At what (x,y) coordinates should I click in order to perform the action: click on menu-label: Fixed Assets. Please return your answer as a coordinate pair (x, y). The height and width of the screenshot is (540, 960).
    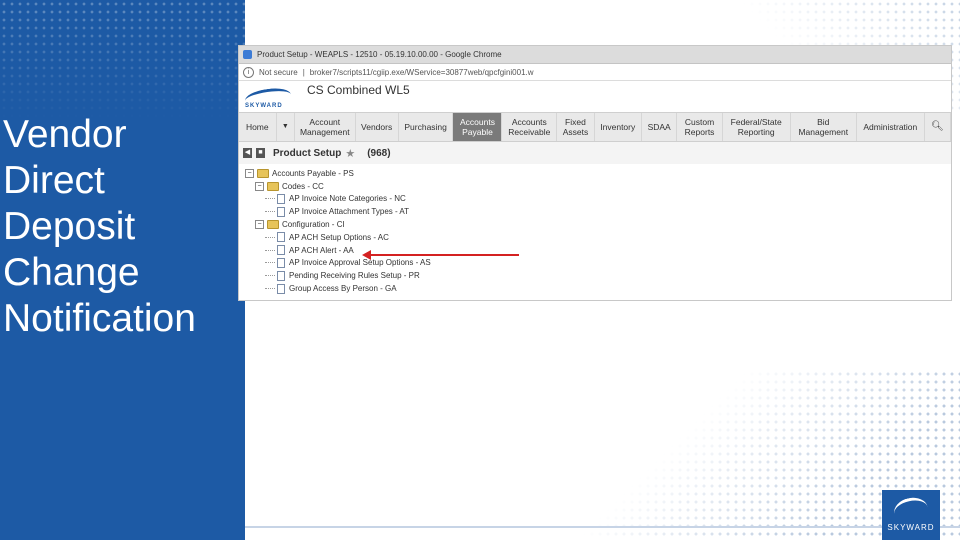
    Looking at the image, I should click on (575, 127).